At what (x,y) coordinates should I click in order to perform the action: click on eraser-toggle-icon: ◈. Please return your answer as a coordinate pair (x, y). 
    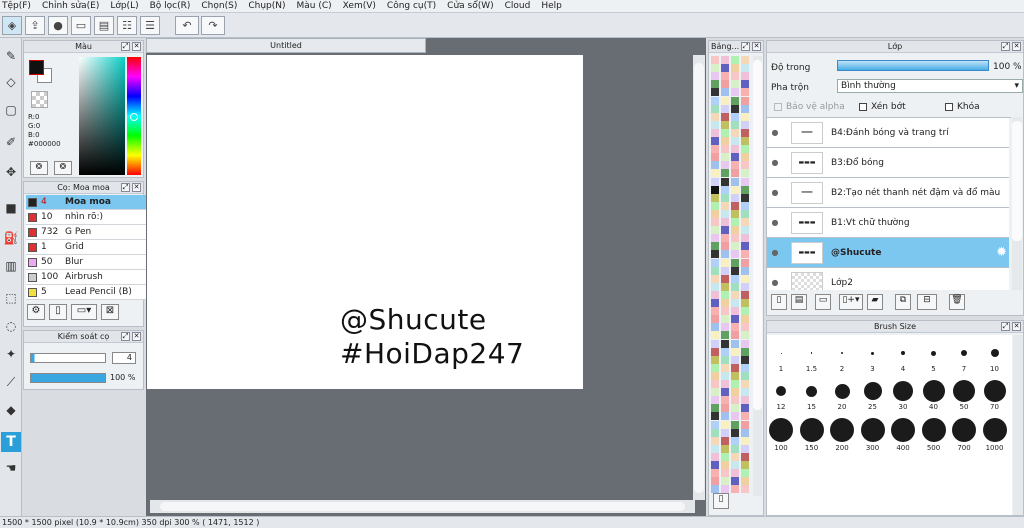
    Looking at the image, I should click on (12, 25).